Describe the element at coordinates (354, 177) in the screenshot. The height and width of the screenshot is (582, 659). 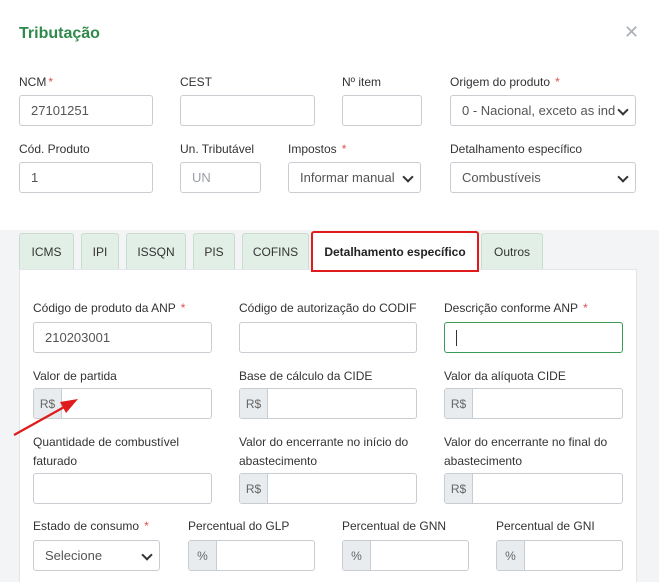
I see `impostos-select: Informar manual` at that location.